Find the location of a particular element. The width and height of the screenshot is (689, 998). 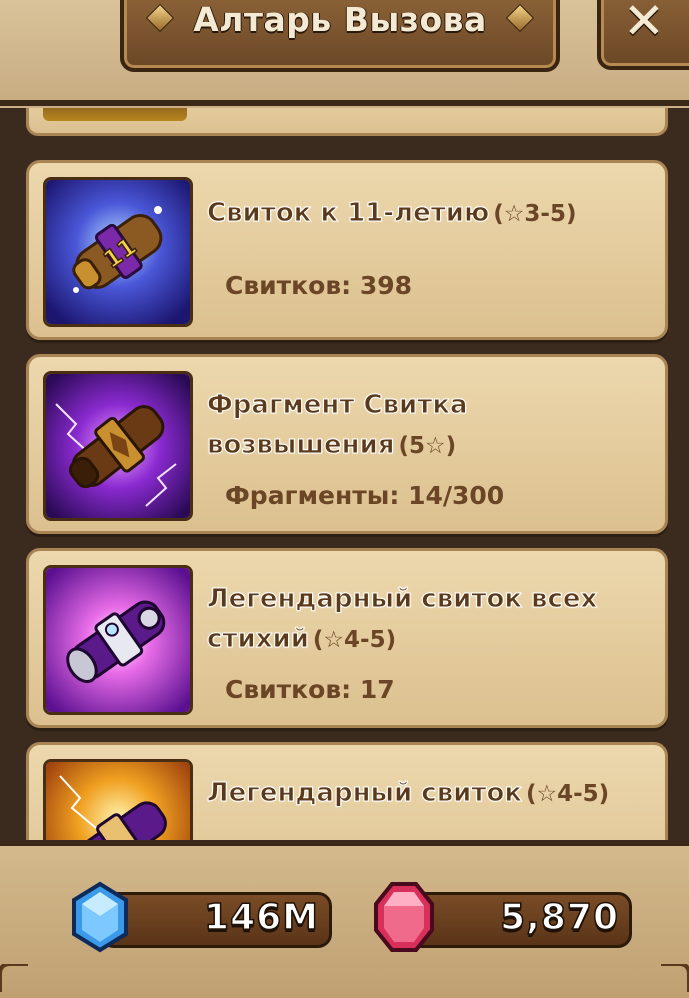

scroll-name: Легендарный свиток (☆4-5) is located at coordinates (427, 793).